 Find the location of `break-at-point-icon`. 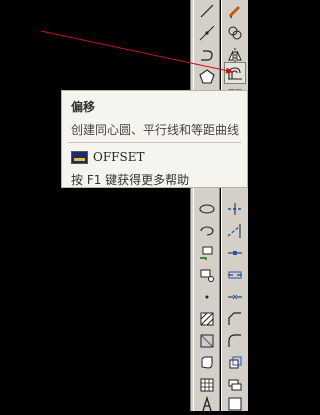

break-at-point-icon is located at coordinates (235, 253).